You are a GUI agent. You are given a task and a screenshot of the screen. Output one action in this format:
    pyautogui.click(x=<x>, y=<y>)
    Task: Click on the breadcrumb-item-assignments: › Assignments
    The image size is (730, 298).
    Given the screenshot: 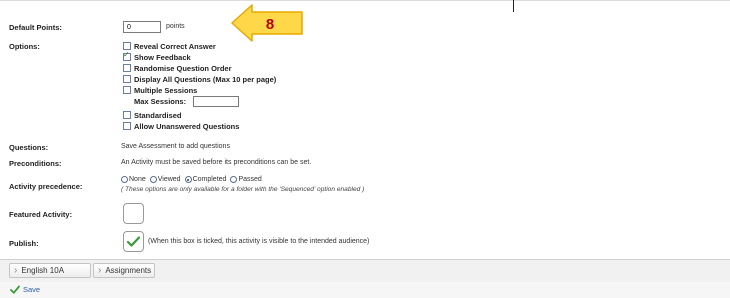 What is the action you would take?
    pyautogui.click(x=124, y=270)
    